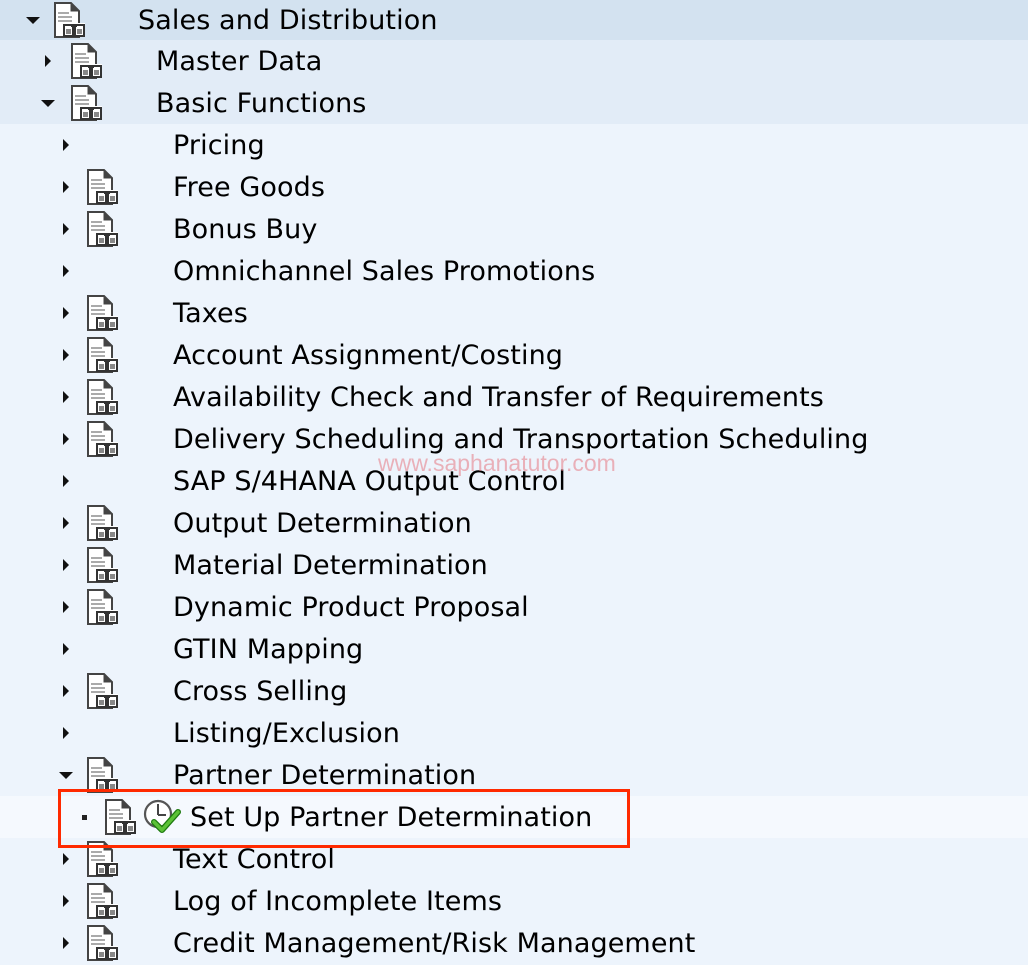  I want to click on tree-node-label: Material Determination, so click(330, 565).